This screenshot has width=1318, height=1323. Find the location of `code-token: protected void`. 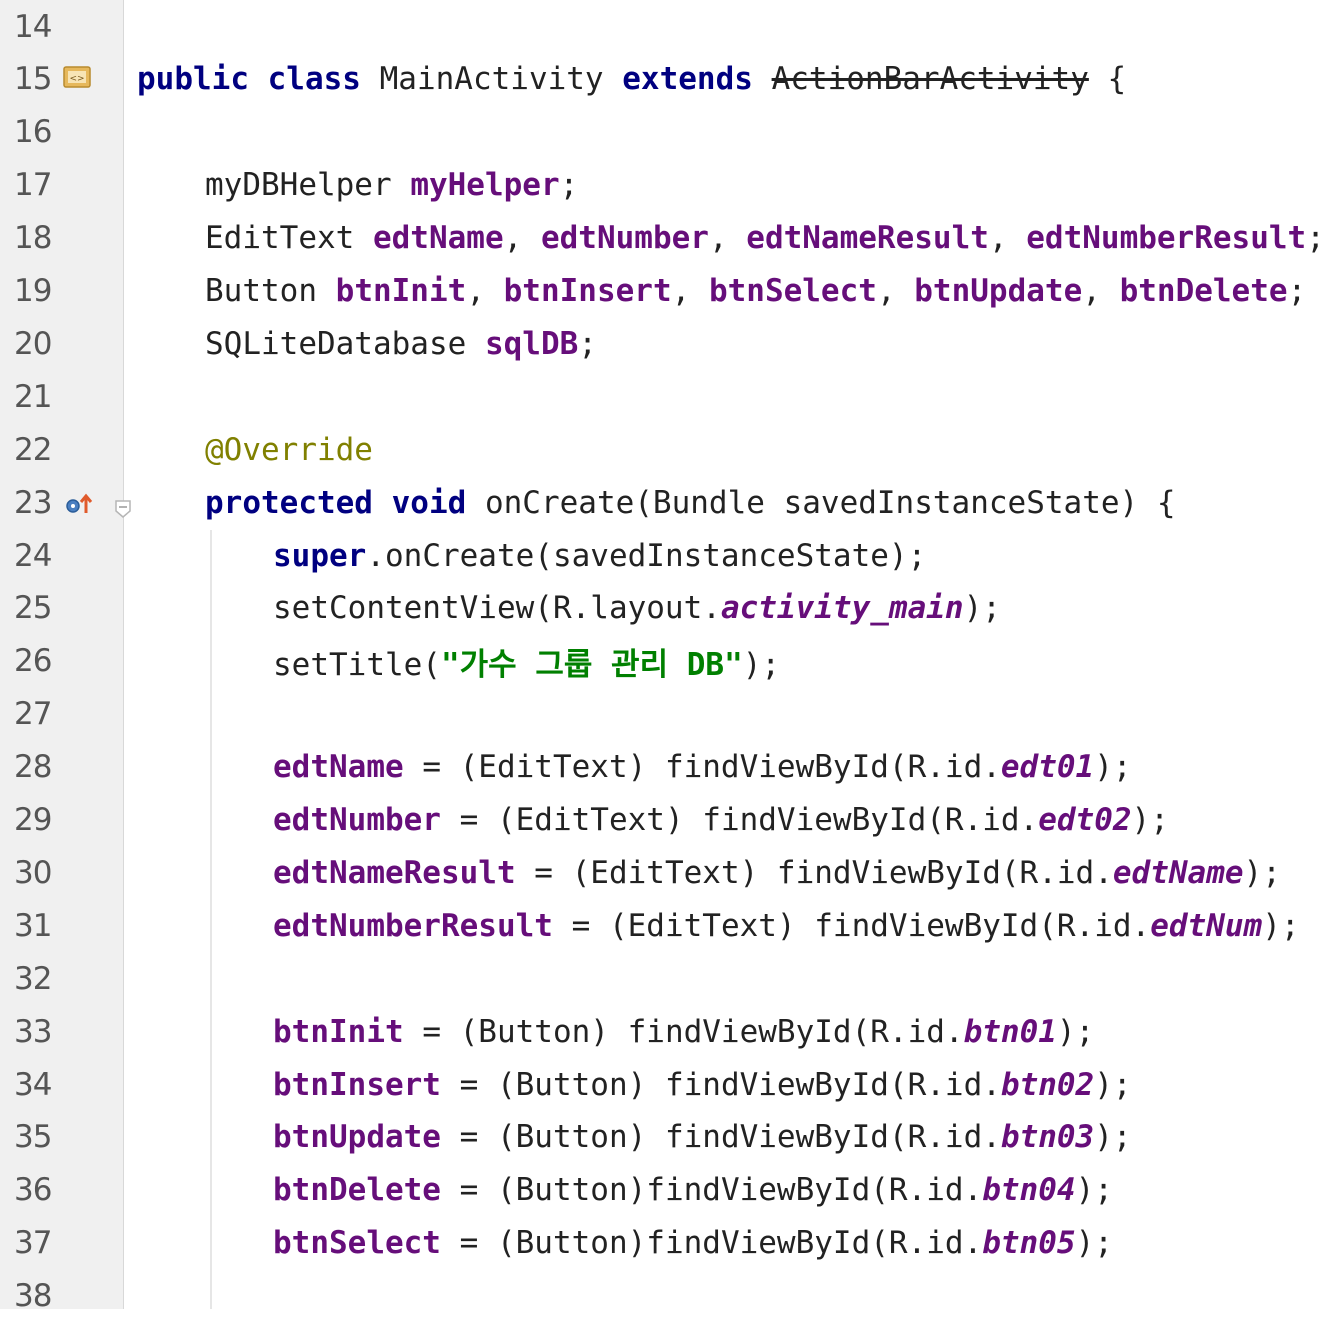

code-token: protected void is located at coordinates (336, 502).